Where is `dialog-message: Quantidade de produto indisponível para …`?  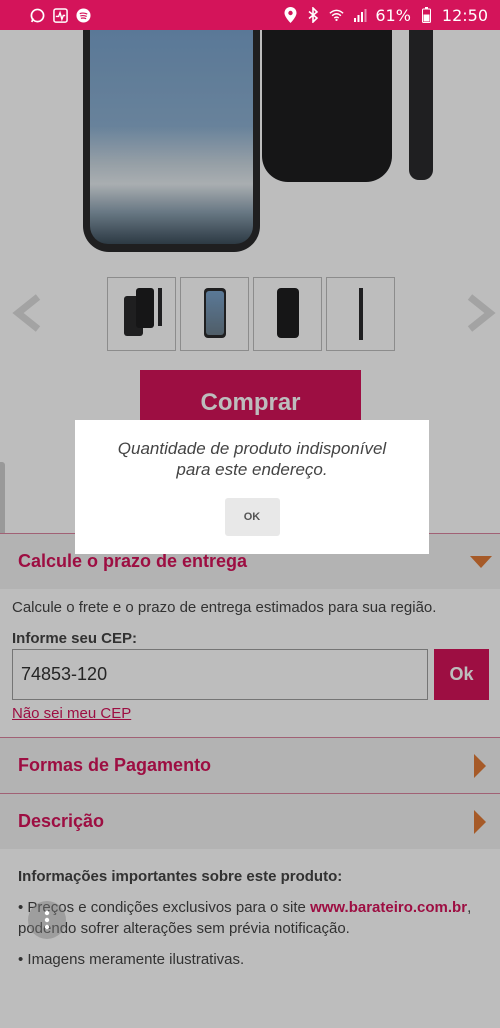 dialog-message: Quantidade de produto indisponível para … is located at coordinates (252, 459).